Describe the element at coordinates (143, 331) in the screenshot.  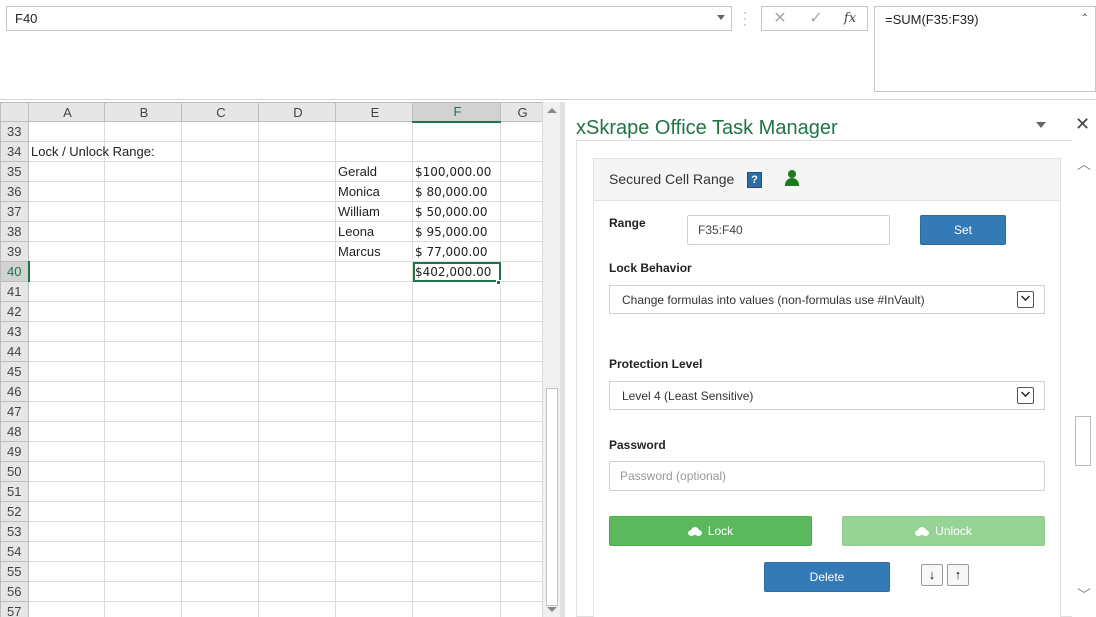
I see `cell-b43` at that location.